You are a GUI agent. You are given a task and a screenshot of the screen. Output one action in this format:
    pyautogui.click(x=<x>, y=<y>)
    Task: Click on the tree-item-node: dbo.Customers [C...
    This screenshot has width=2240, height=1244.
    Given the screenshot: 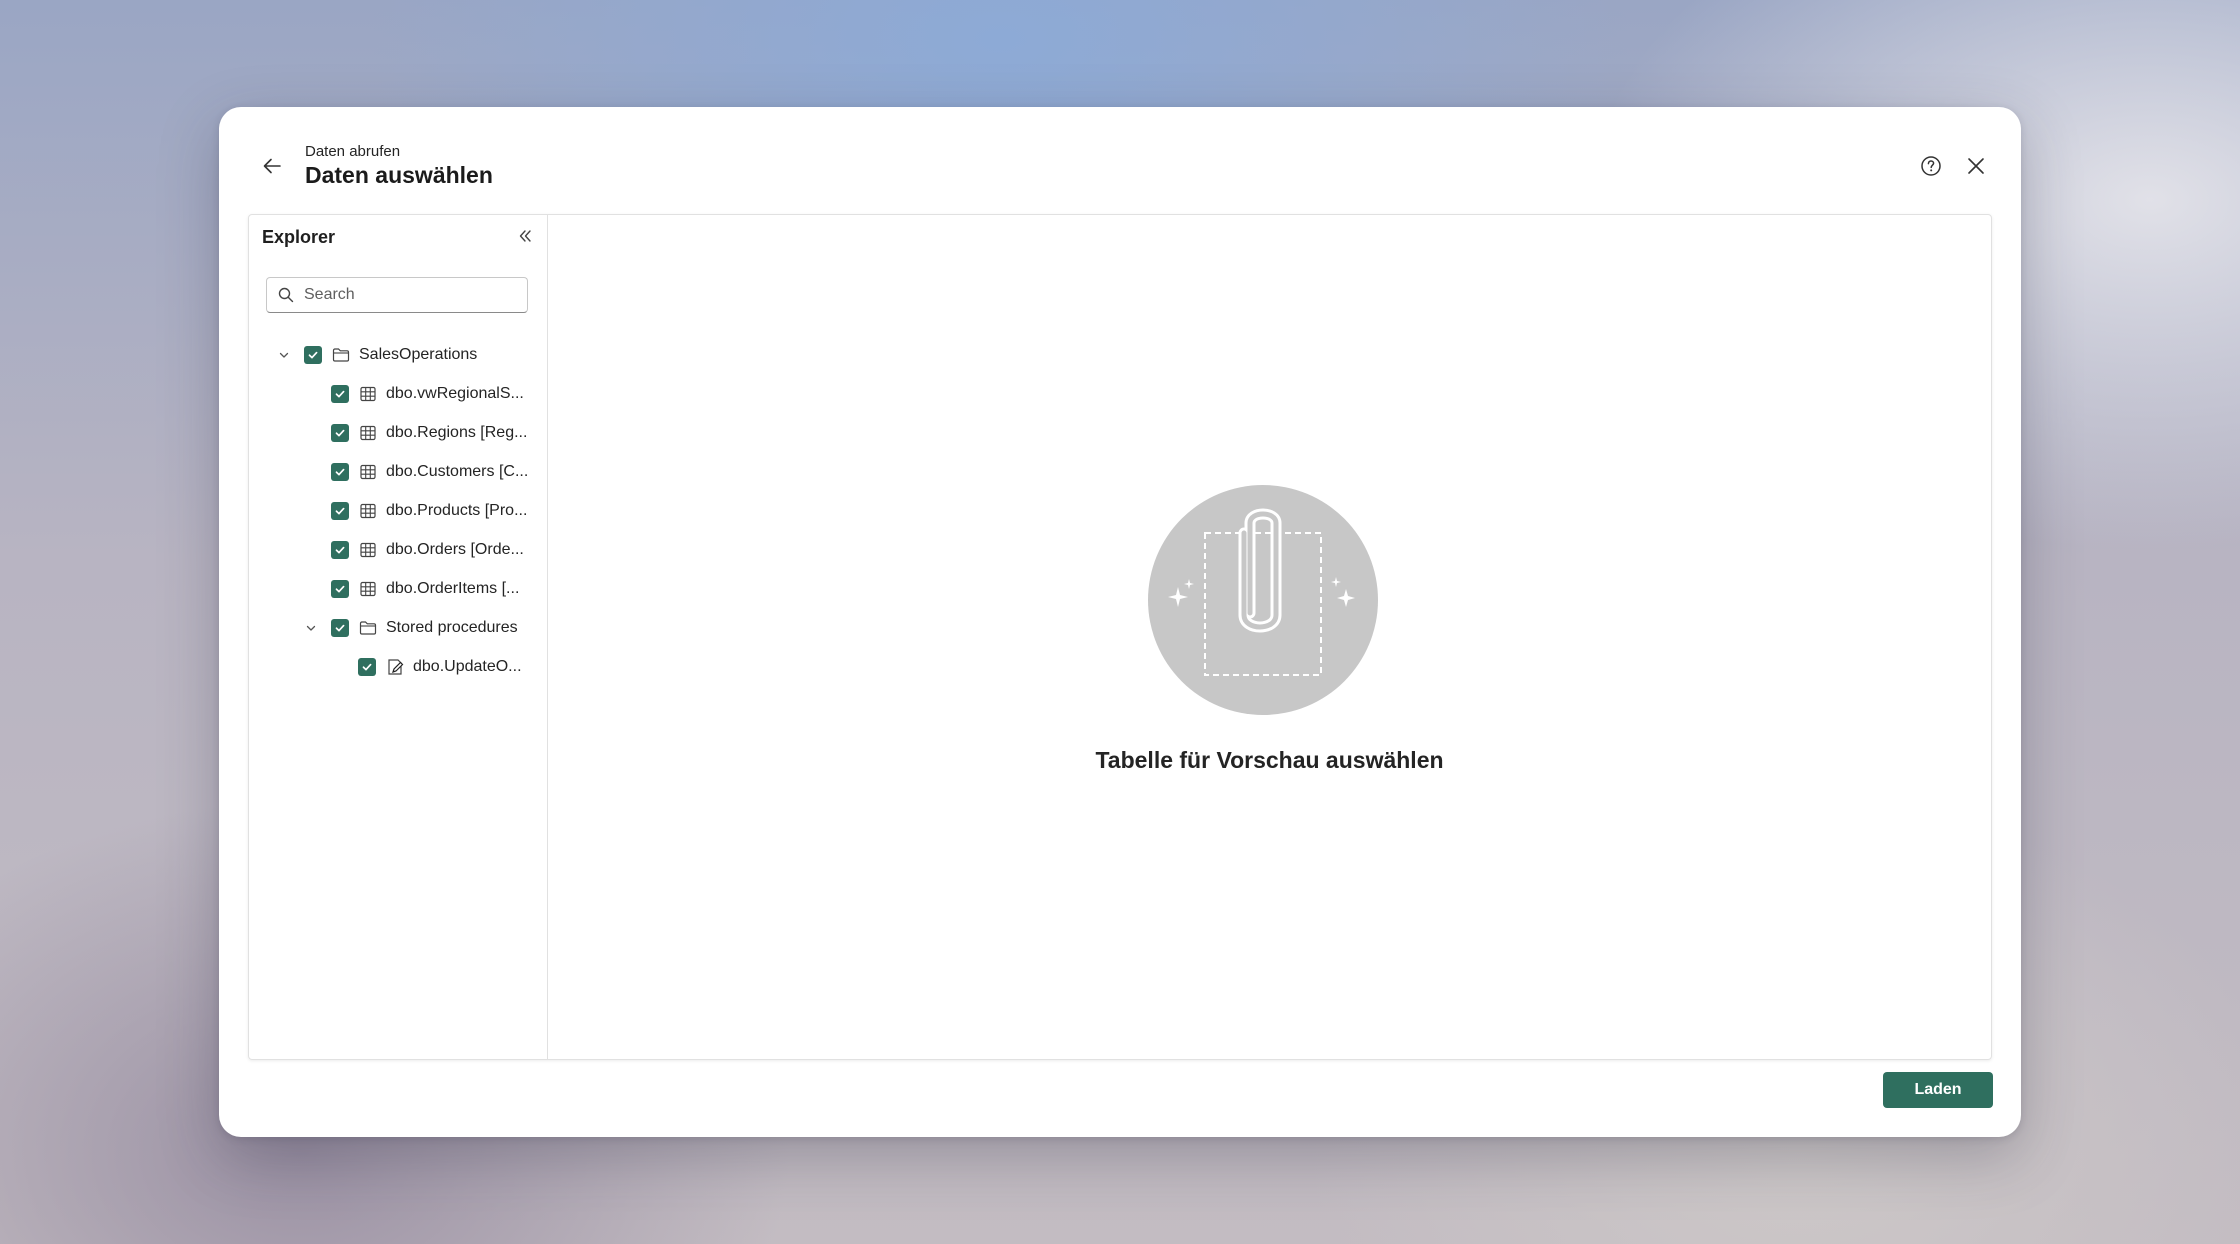 What is the action you would take?
    pyautogui.click(x=398, y=471)
    